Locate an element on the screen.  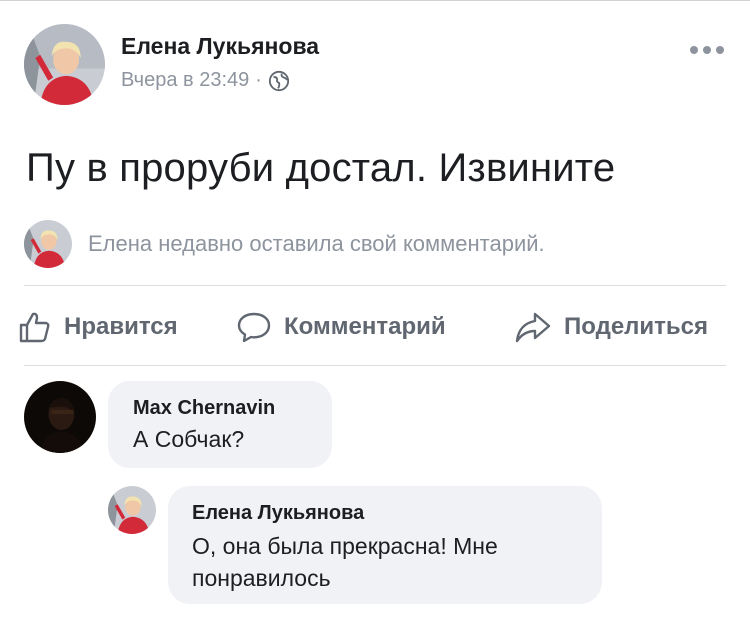
share-arrow-icon is located at coordinates (533, 327).